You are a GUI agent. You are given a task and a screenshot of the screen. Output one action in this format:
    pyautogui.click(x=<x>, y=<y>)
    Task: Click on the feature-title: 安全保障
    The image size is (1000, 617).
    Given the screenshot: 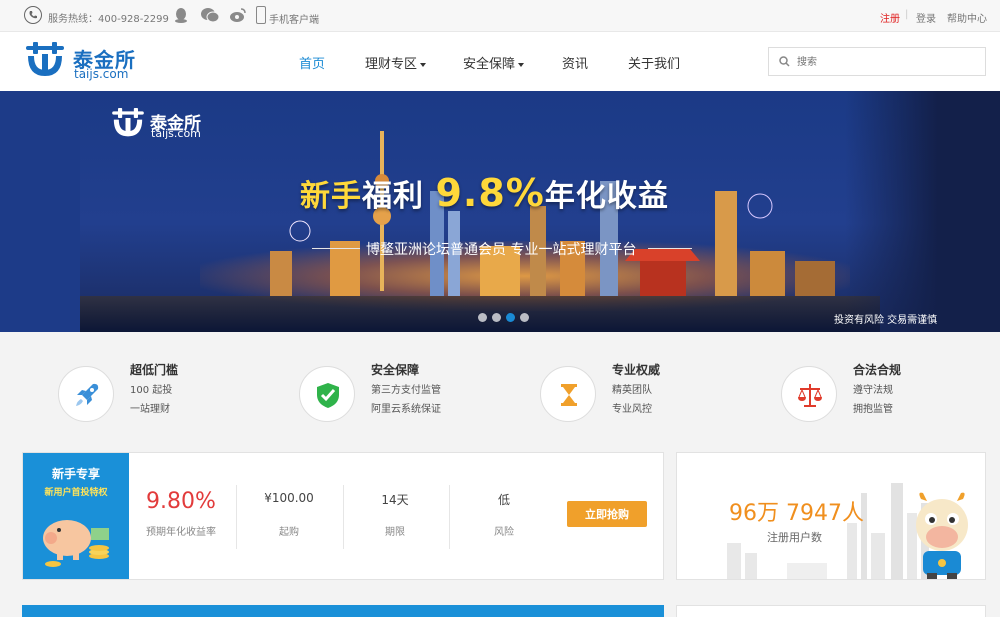 What is the action you would take?
    pyautogui.click(x=395, y=370)
    